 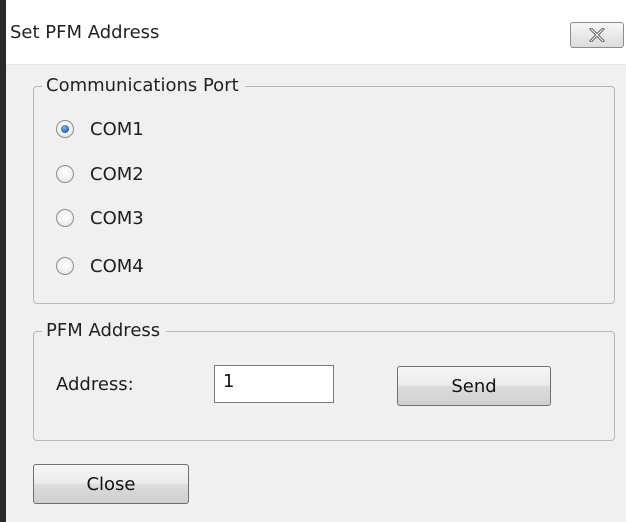 I want to click on radio-button-com2, so click(x=65, y=174).